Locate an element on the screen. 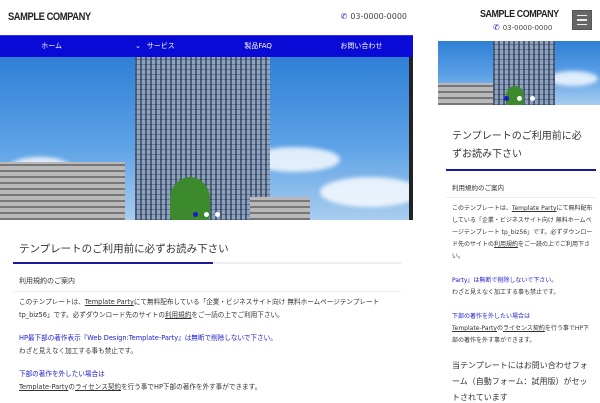 This screenshot has width=600, height=403. chevron-down-icon: ⌄ is located at coordinates (137, 46).